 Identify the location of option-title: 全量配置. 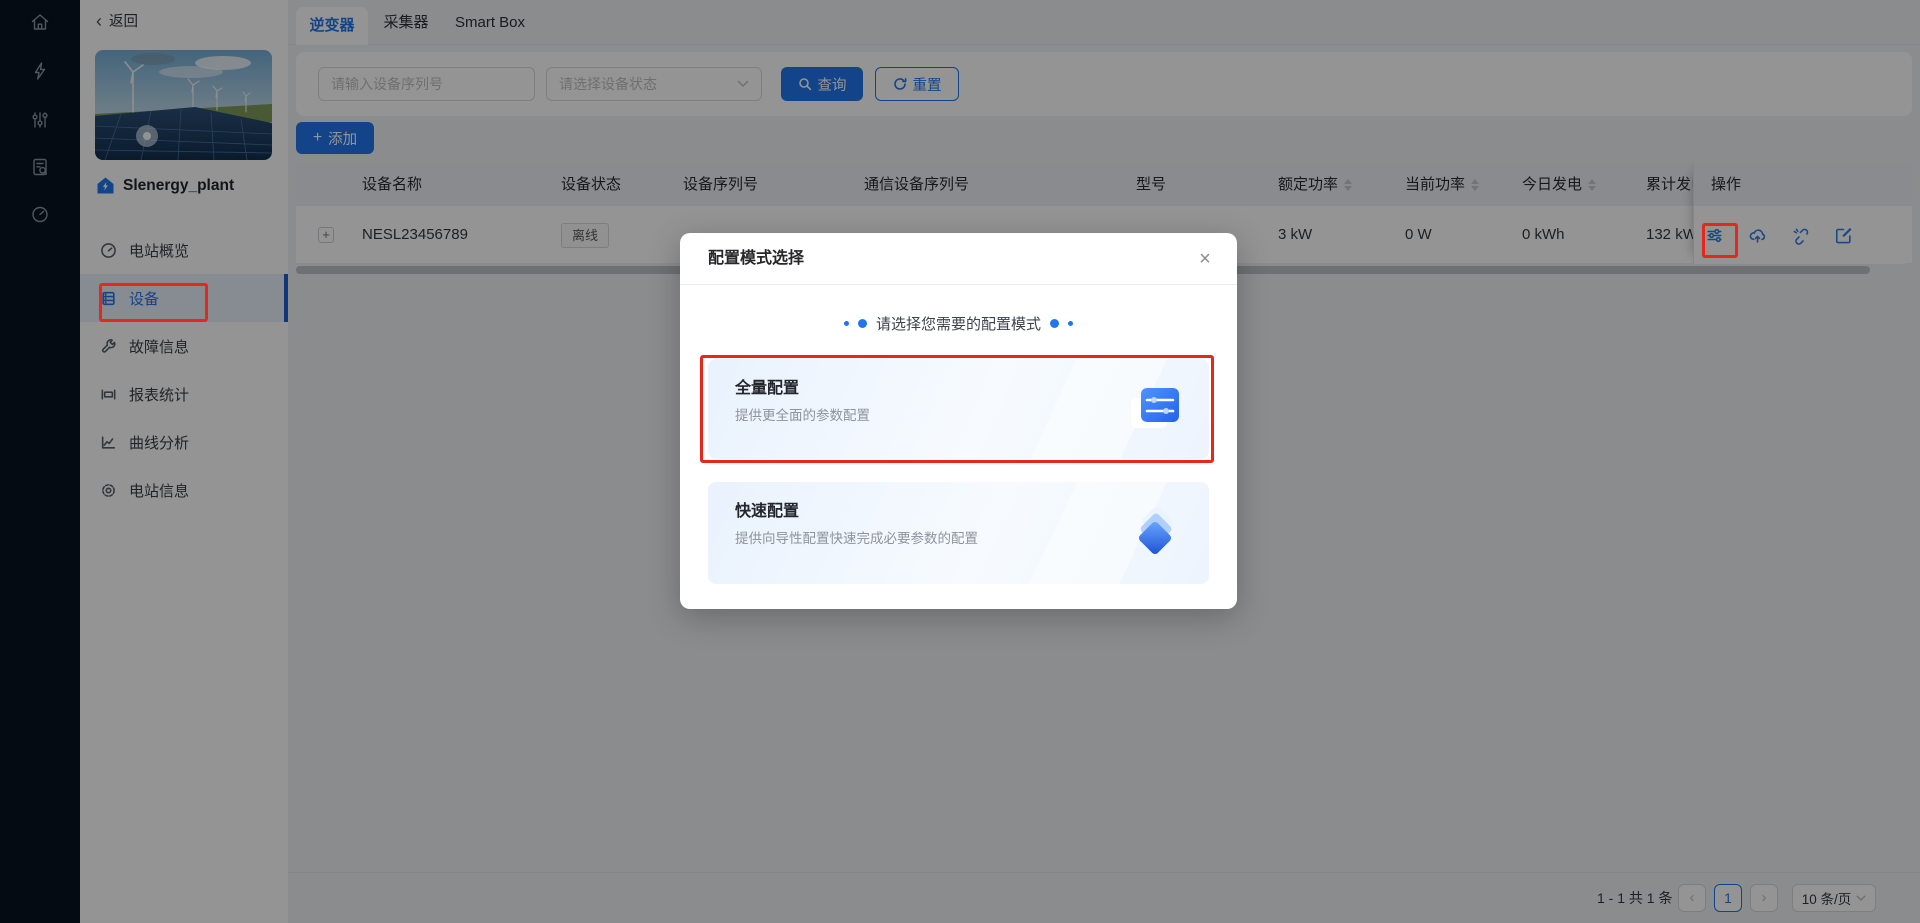
(767, 388).